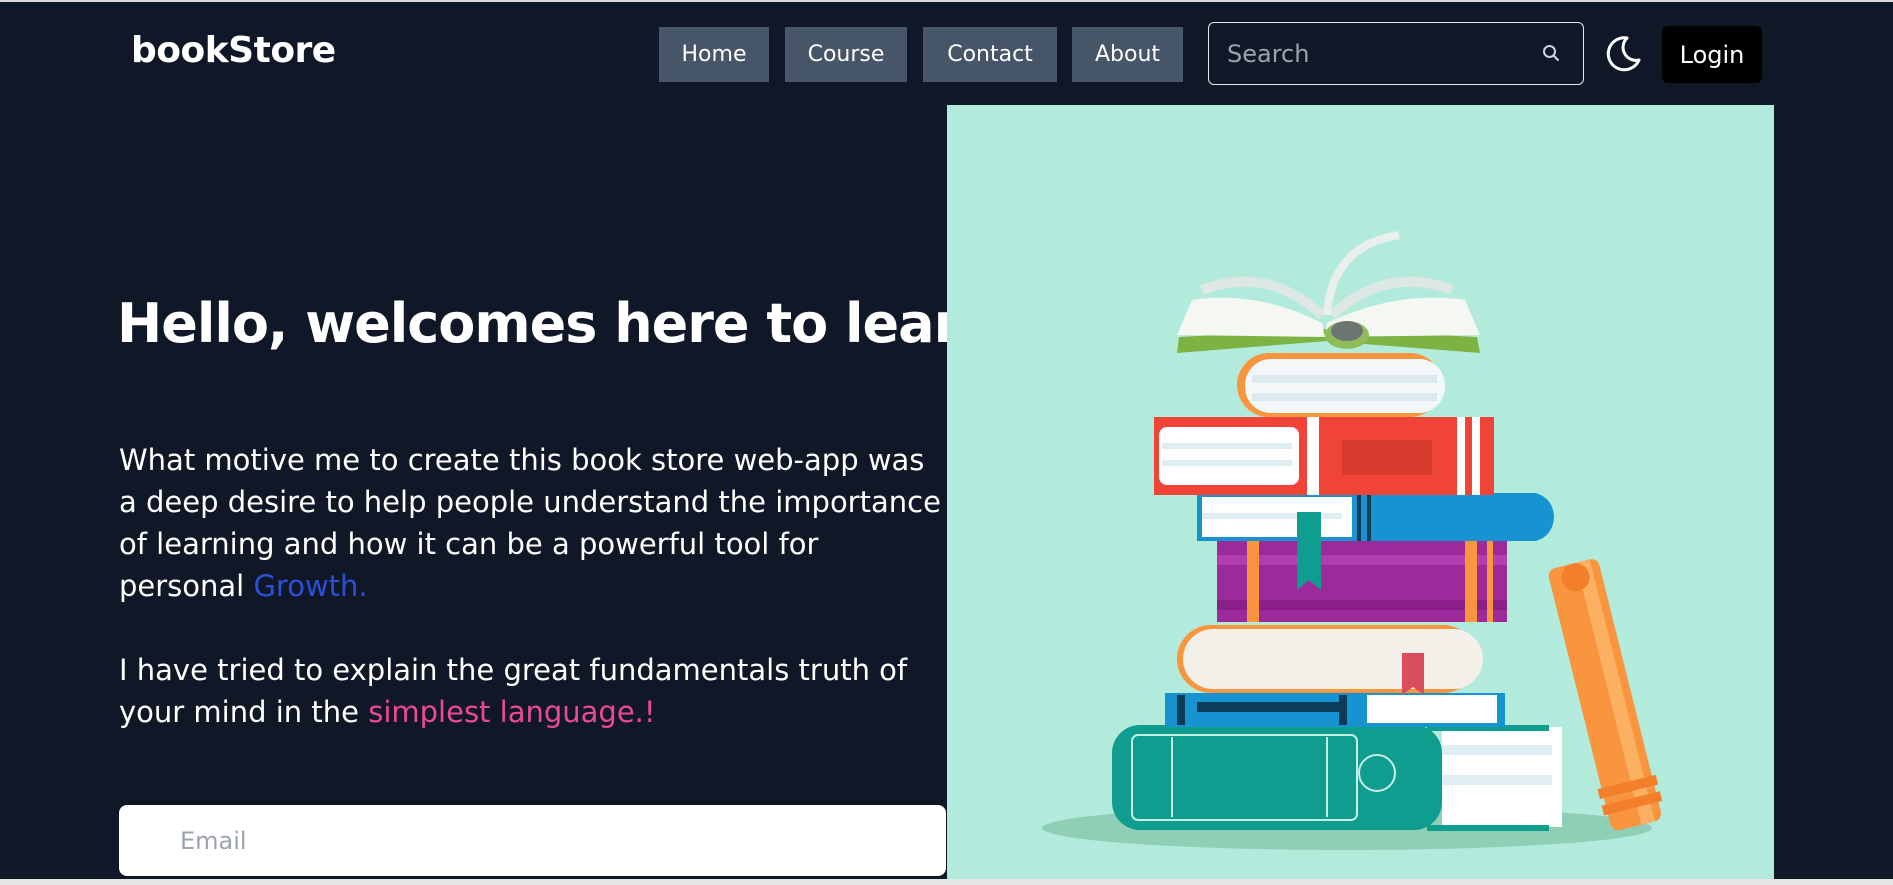 The image size is (1893, 885). Describe the element at coordinates (846, 54) in the screenshot. I see `nav-course-button: Course` at that location.